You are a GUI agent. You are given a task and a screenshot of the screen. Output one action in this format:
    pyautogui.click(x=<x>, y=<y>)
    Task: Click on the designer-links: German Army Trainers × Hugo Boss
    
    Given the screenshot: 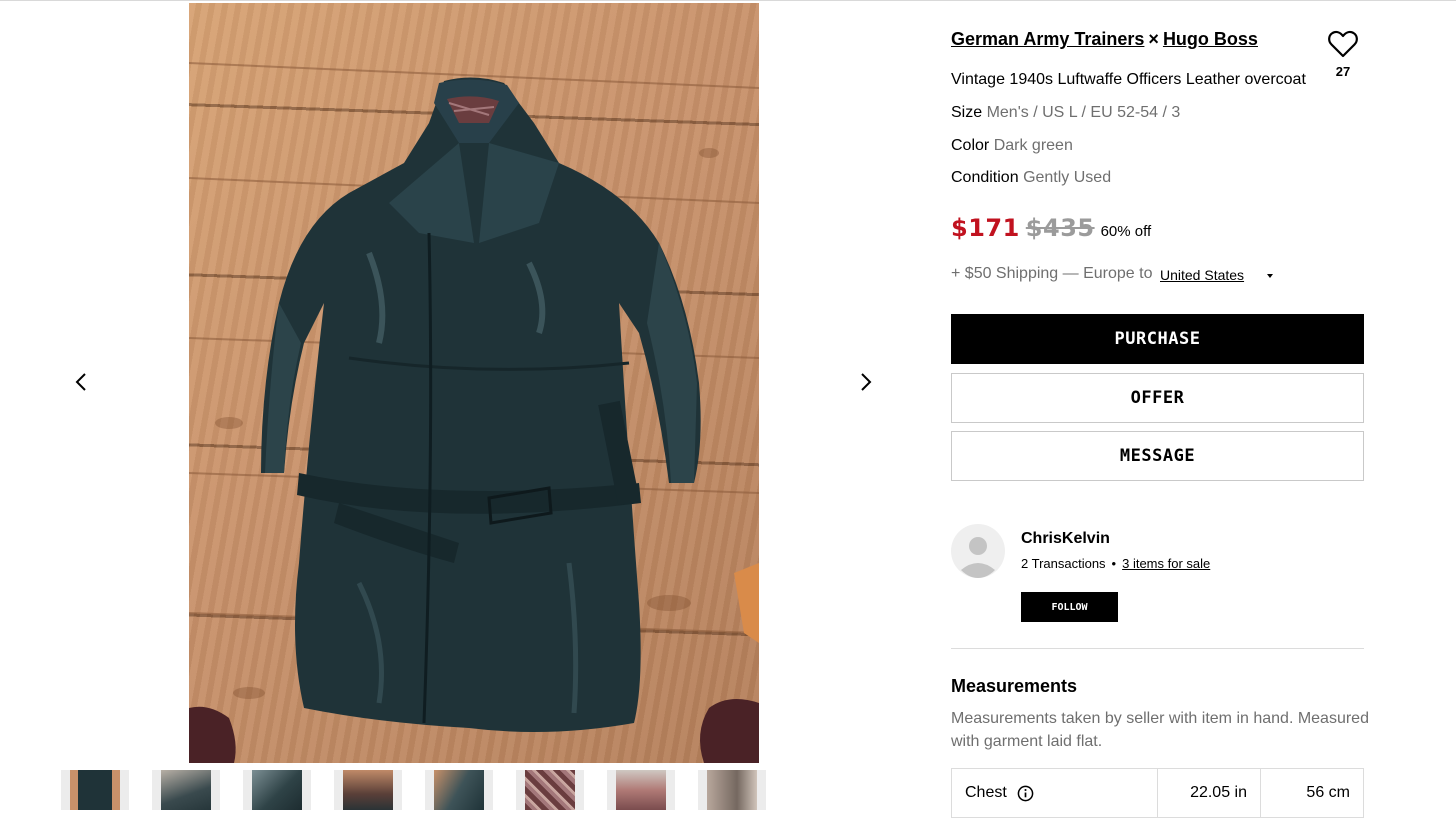 What is the action you would take?
    pyautogui.click(x=1104, y=39)
    